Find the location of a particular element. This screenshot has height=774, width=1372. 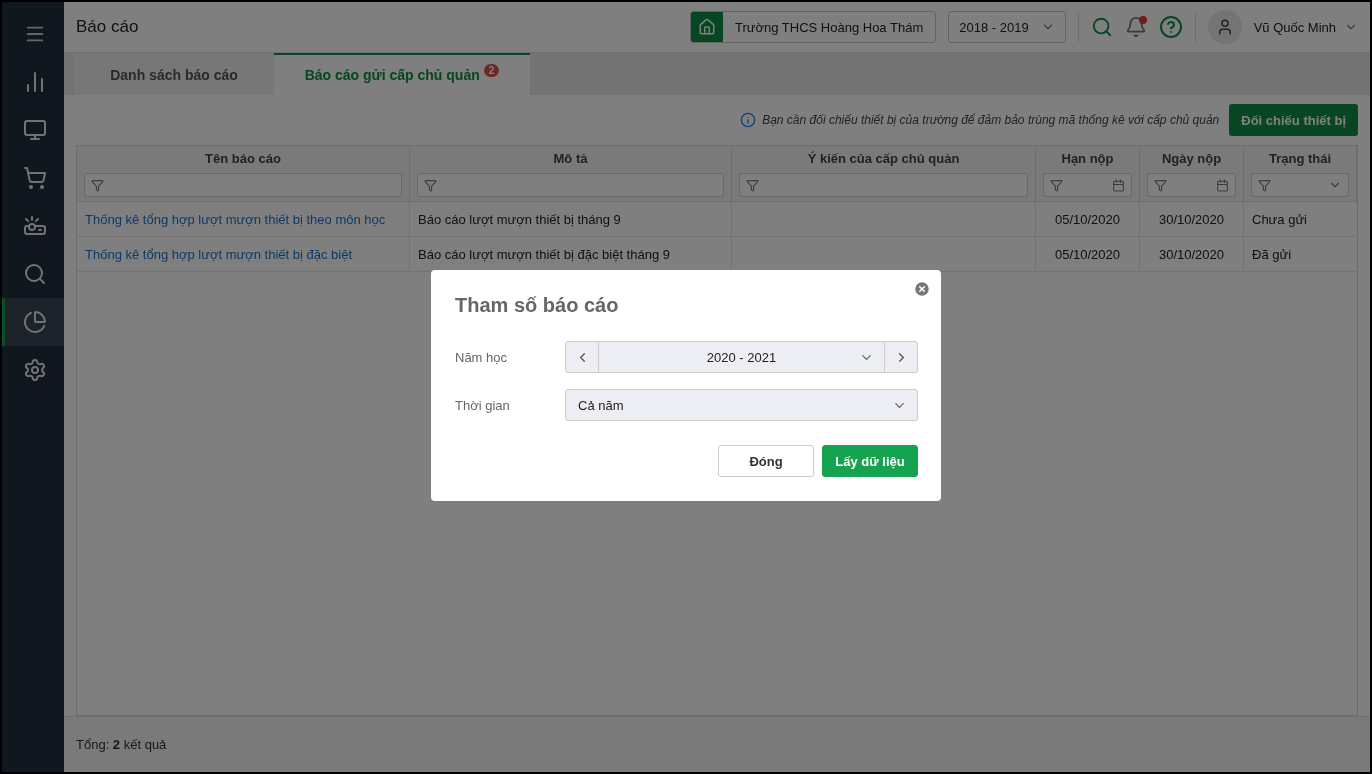

report-link: Thống kê tổng hợp lượt mượn thiết bị đặc biệt is located at coordinates (218, 254).